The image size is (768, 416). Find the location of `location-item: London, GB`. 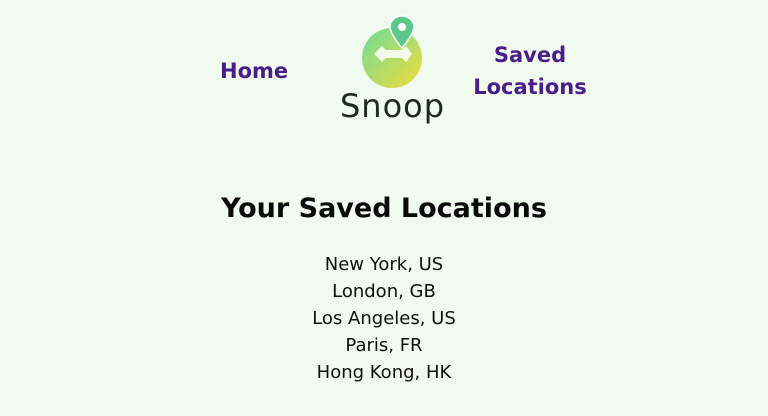

location-item: London, GB is located at coordinates (384, 291).